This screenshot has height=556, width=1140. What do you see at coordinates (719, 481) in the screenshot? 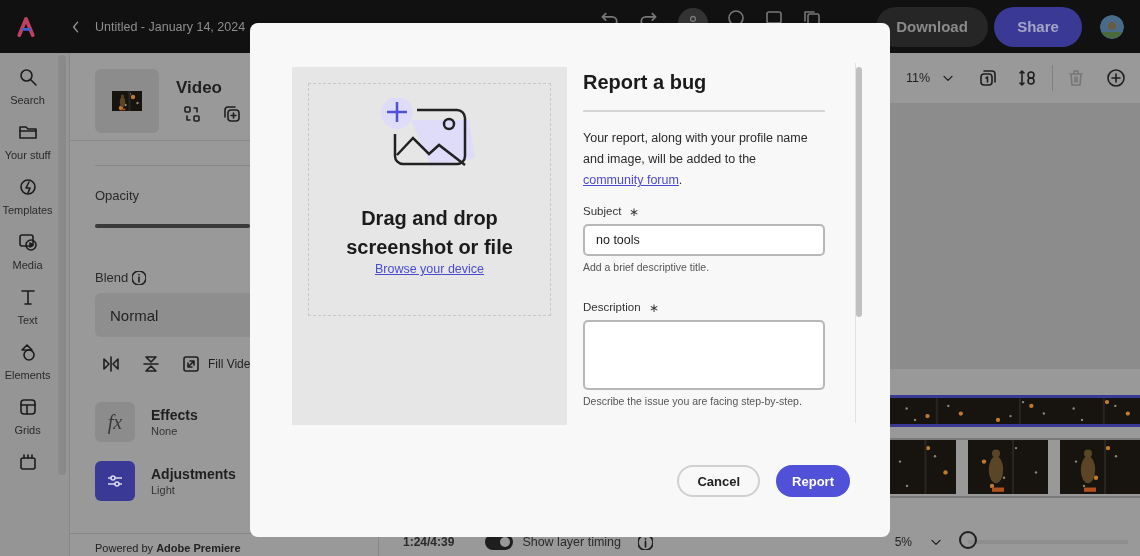
I see `cancel-button: Cancel` at bounding box center [719, 481].